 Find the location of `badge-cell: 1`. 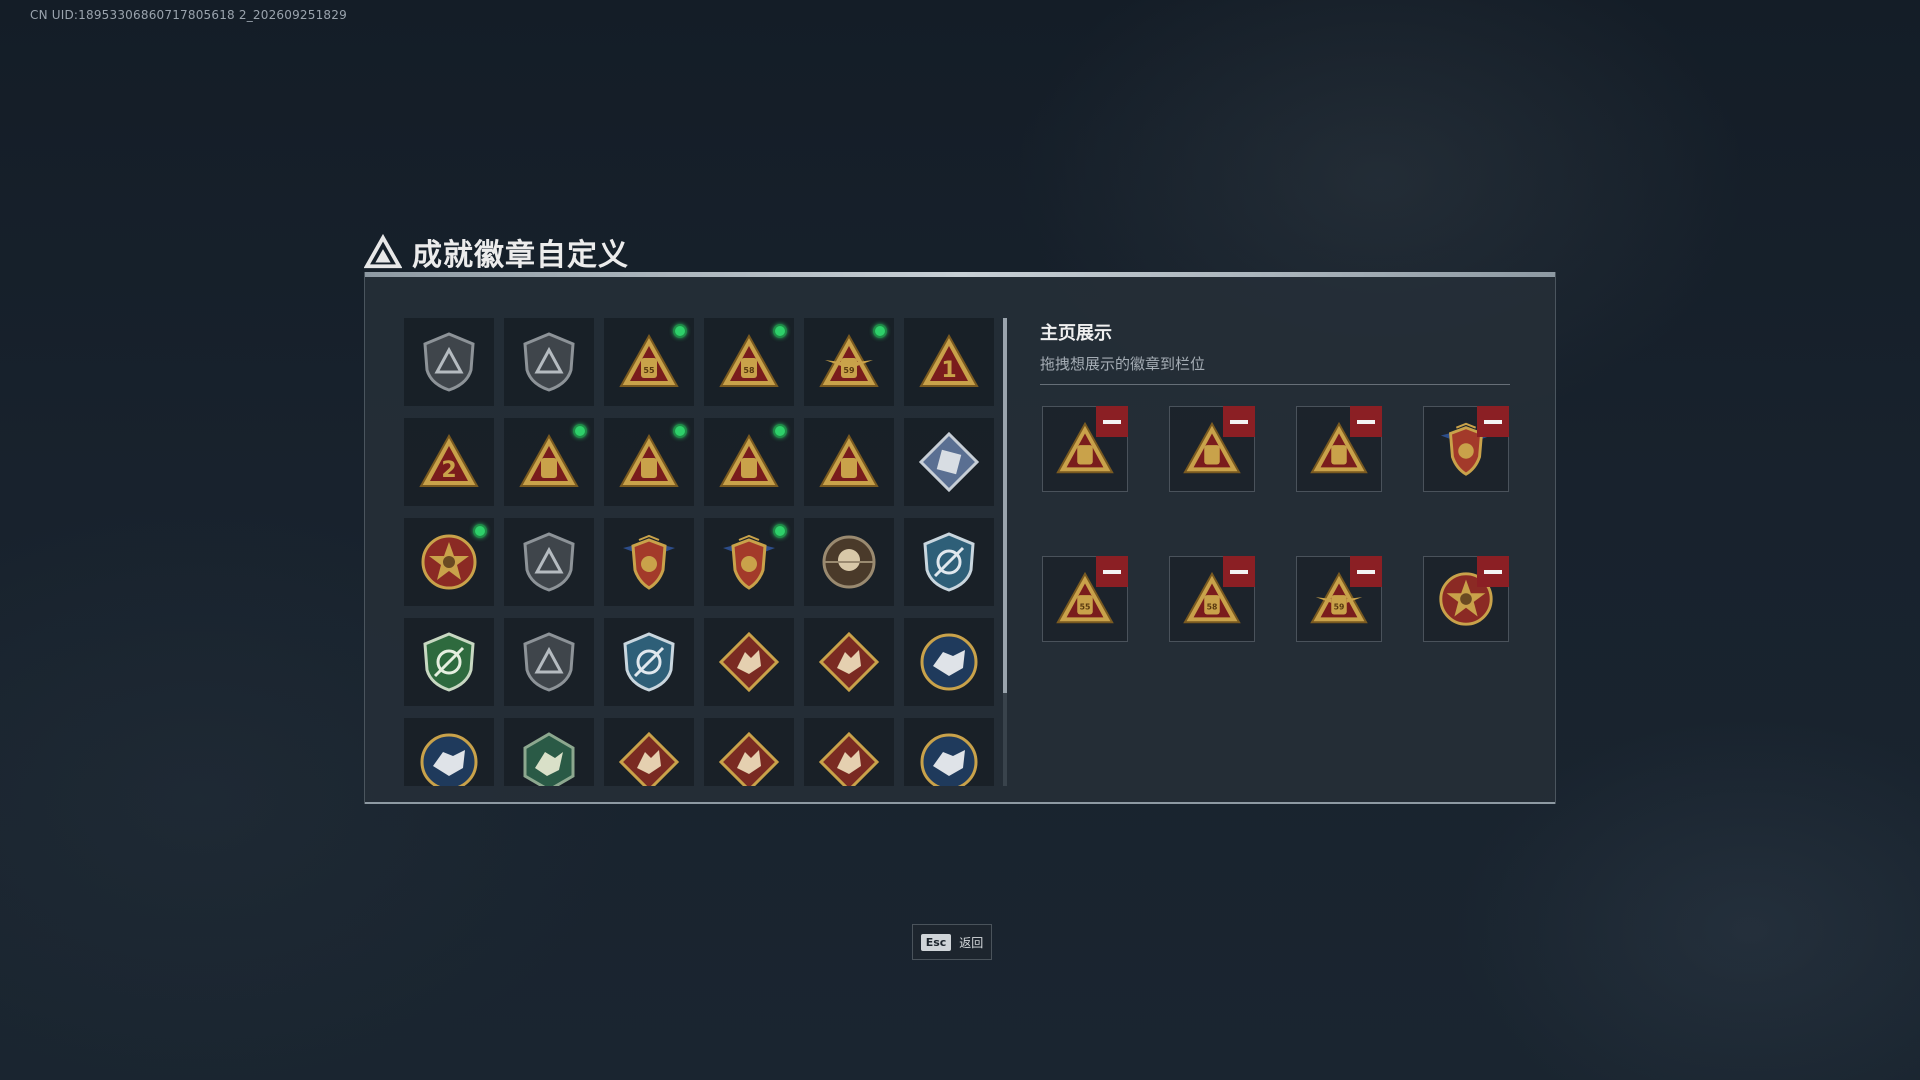

badge-cell: 1 is located at coordinates (949, 362).